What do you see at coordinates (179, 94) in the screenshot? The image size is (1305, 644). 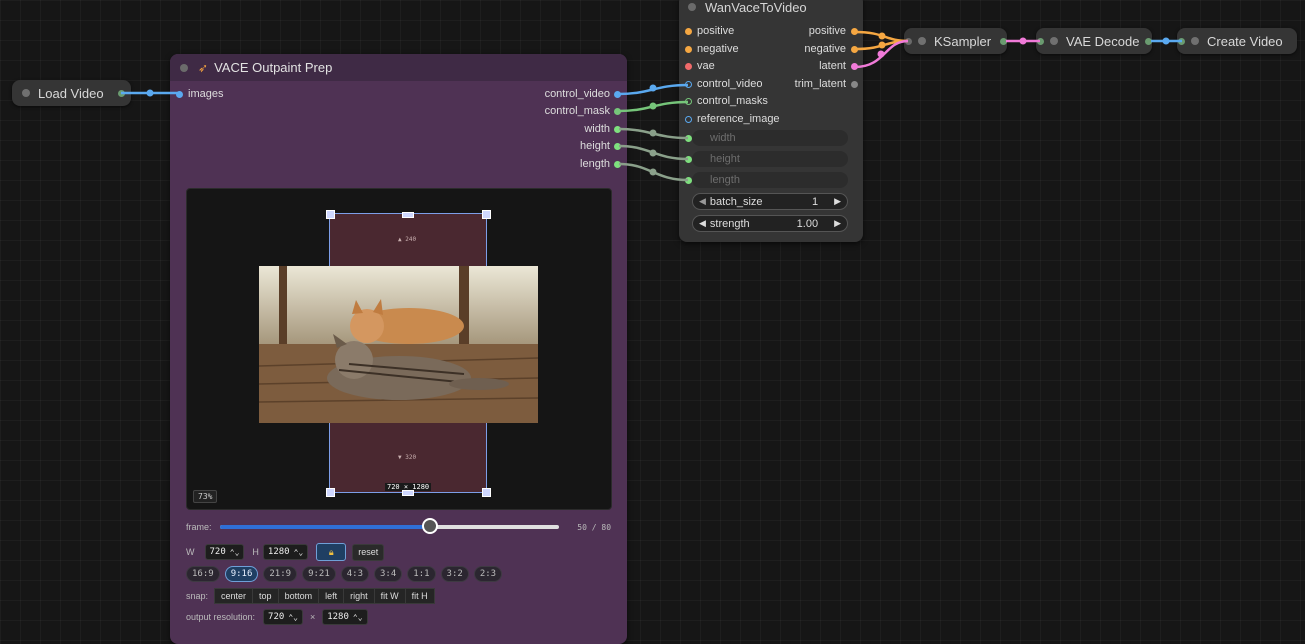 I see `input-slot-images` at bounding box center [179, 94].